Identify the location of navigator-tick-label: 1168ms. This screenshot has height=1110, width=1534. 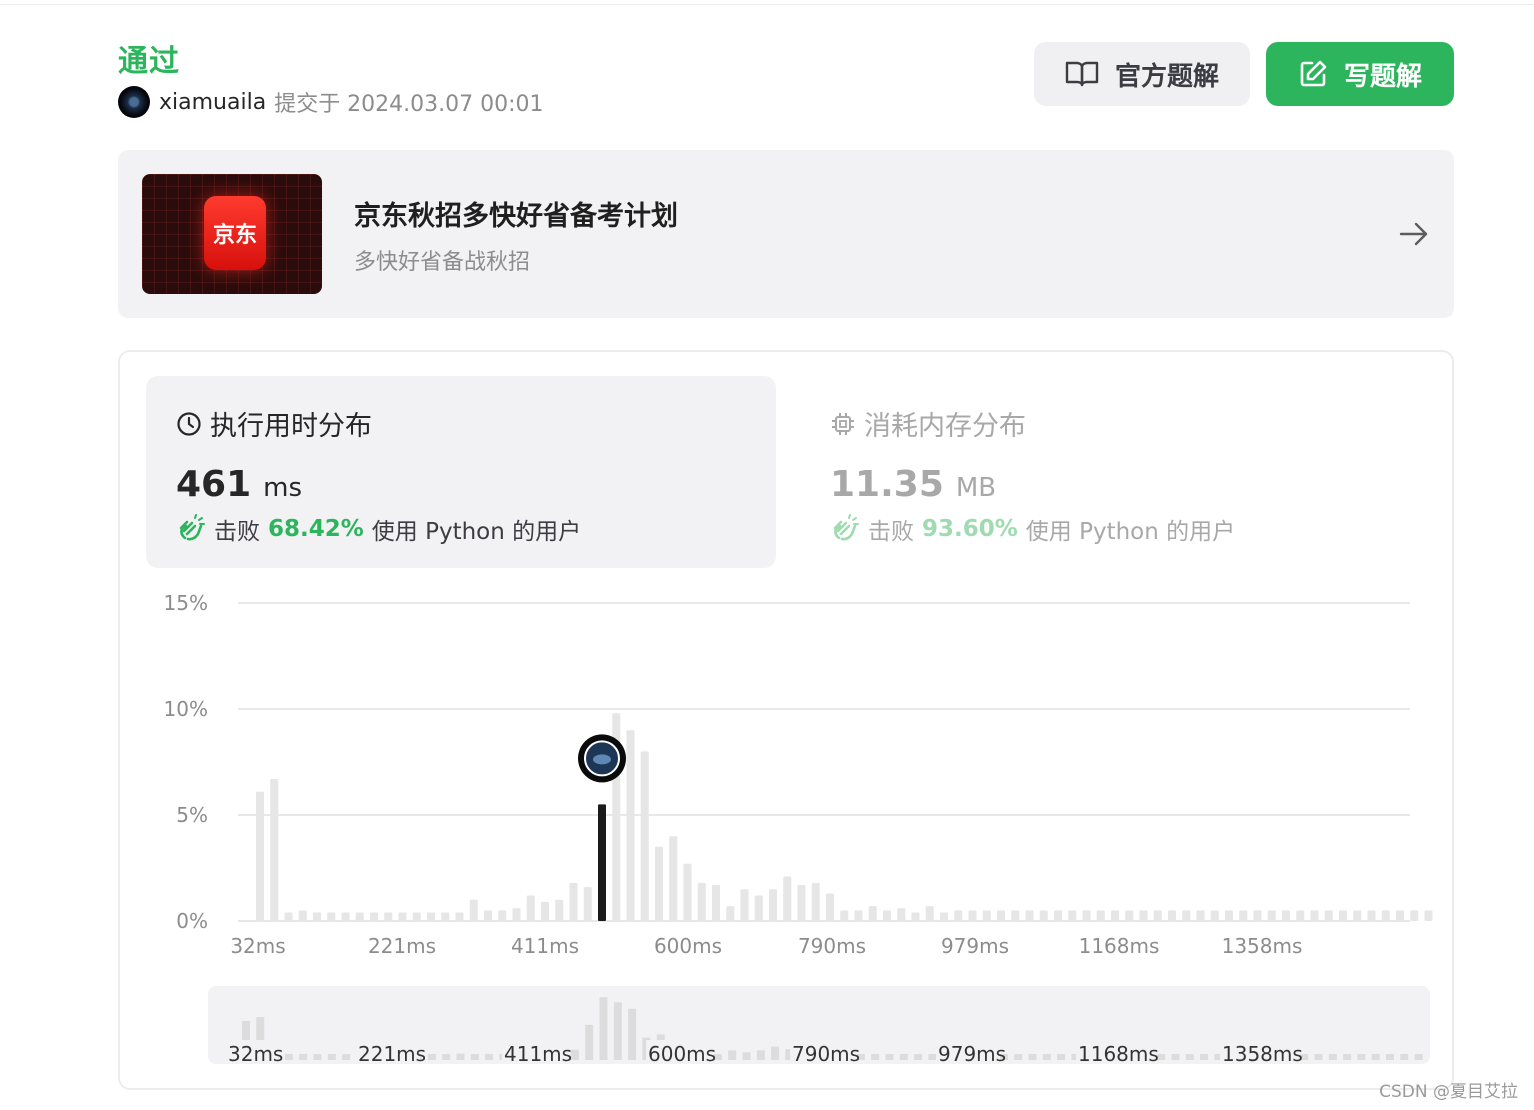
(1118, 1054).